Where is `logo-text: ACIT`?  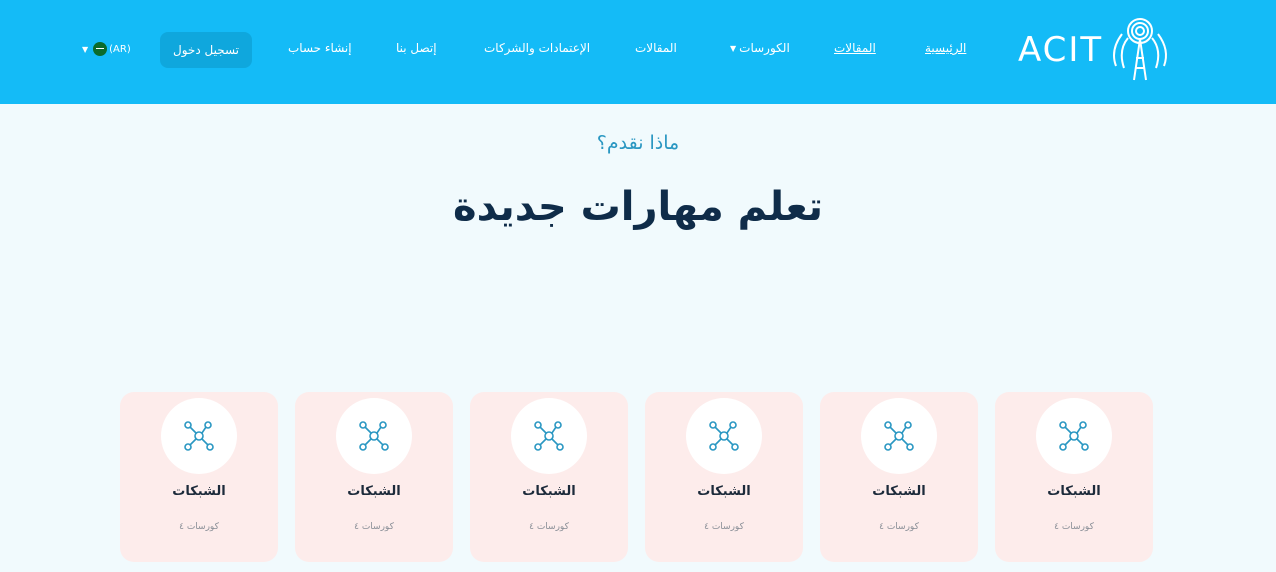
logo-text: ACIT is located at coordinates (1061, 50).